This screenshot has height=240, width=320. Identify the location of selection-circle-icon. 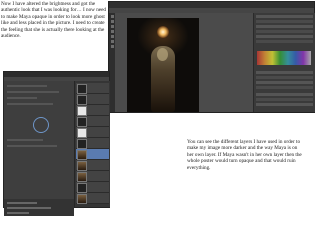
(41, 125).